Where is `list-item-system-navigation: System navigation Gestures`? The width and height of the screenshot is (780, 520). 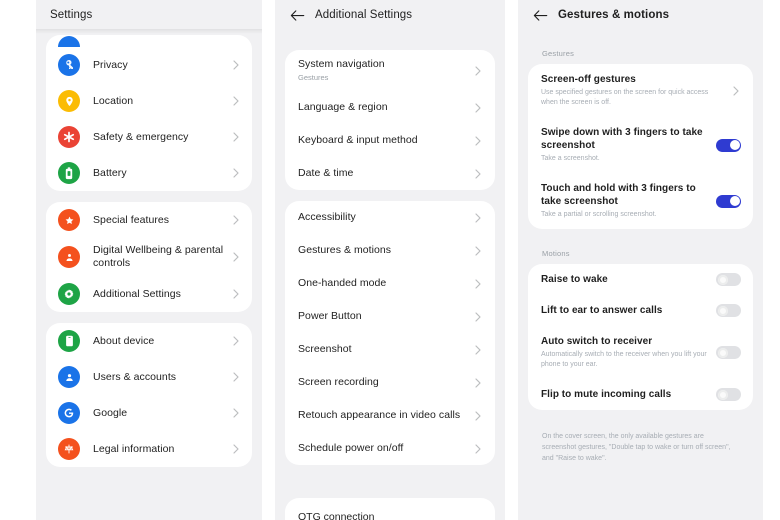
list-item-system-navigation: System navigation Gestures is located at coordinates (390, 70).